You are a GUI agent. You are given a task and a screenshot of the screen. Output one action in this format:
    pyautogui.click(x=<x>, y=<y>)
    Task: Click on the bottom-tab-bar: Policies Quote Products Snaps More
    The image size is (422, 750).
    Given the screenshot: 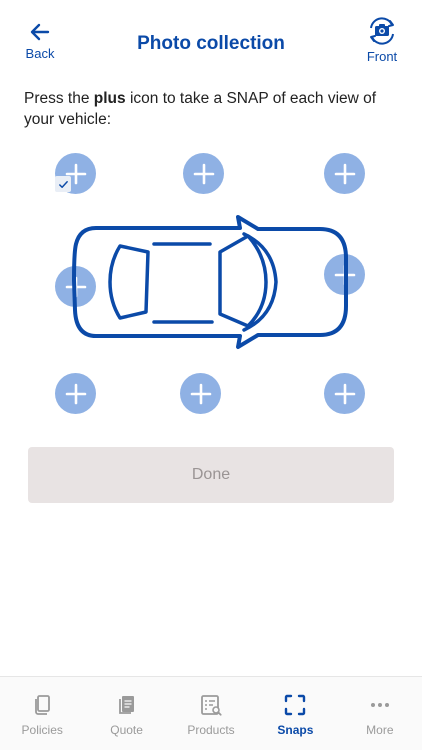 What is the action you would take?
    pyautogui.click(x=211, y=713)
    